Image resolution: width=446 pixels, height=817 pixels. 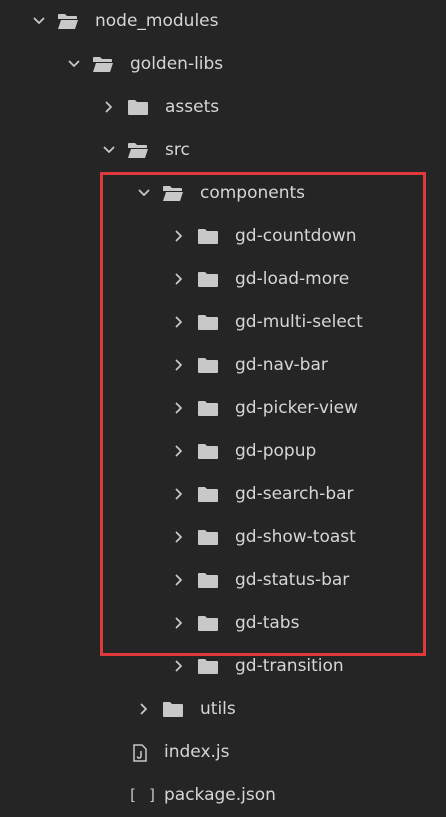 What do you see at coordinates (223, 150) in the screenshot?
I see `tree-item-src: src` at bounding box center [223, 150].